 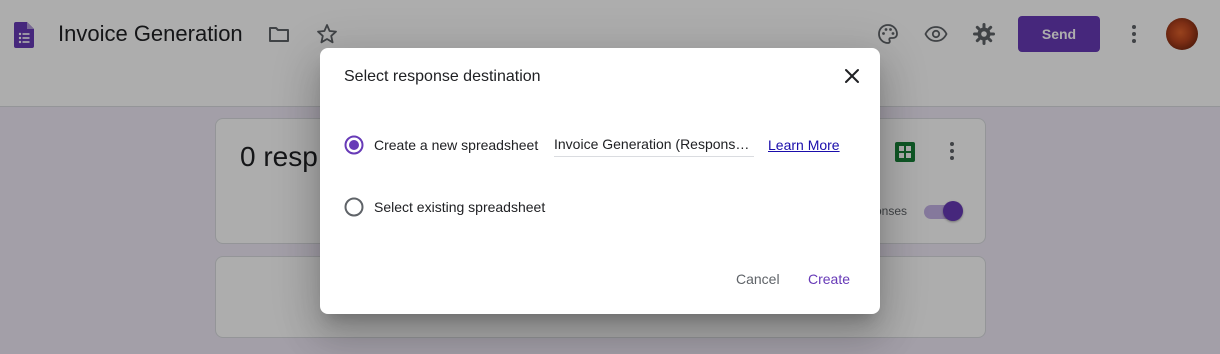 I want to click on learn-more-link: Learn More, so click(x=804, y=145).